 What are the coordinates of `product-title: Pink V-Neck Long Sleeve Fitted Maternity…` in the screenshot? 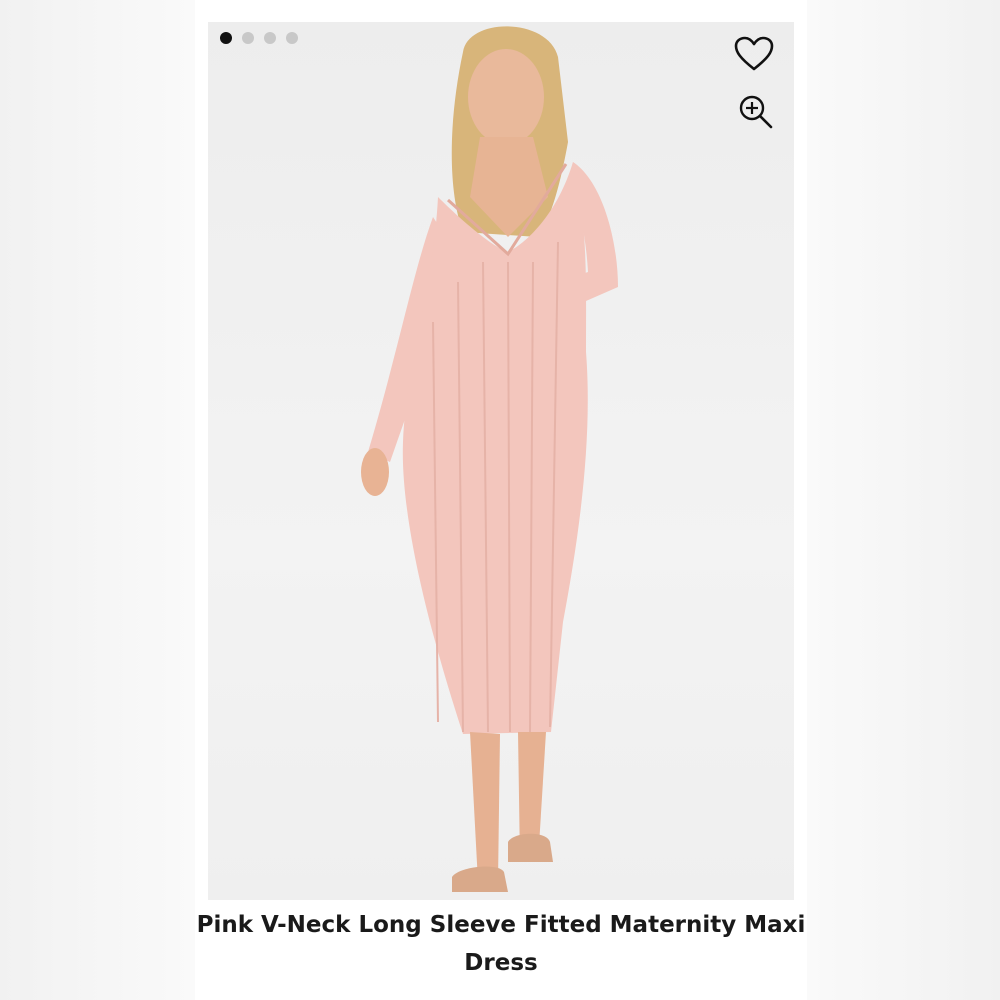 It's located at (501, 944).